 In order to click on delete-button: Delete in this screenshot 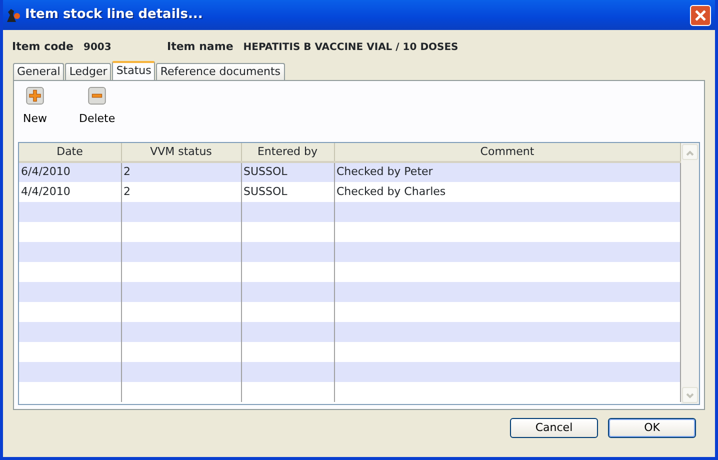, I will do `click(97, 107)`.